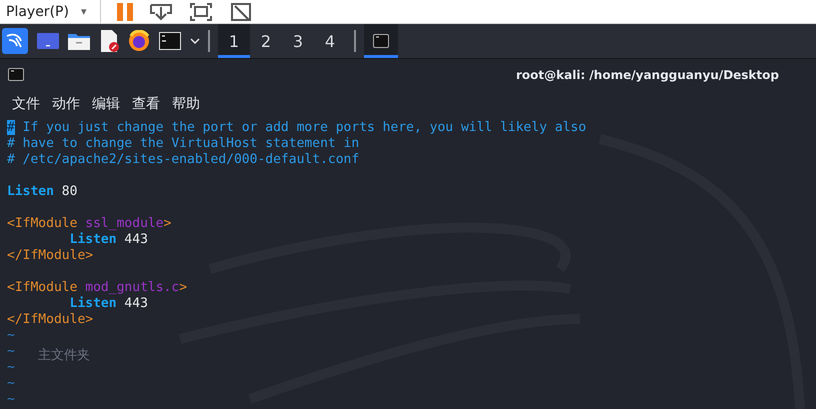 The image size is (816, 409). What do you see at coordinates (109, 41) in the screenshot?
I see `document-icon` at bounding box center [109, 41].